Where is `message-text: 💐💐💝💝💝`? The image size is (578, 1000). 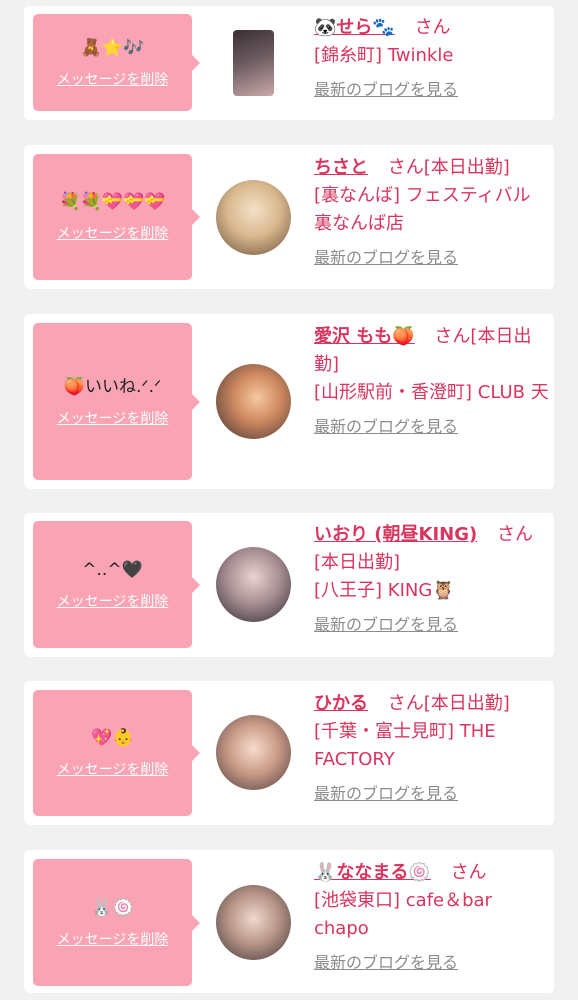
message-text: 💐💐💝💝💝 is located at coordinates (112, 202).